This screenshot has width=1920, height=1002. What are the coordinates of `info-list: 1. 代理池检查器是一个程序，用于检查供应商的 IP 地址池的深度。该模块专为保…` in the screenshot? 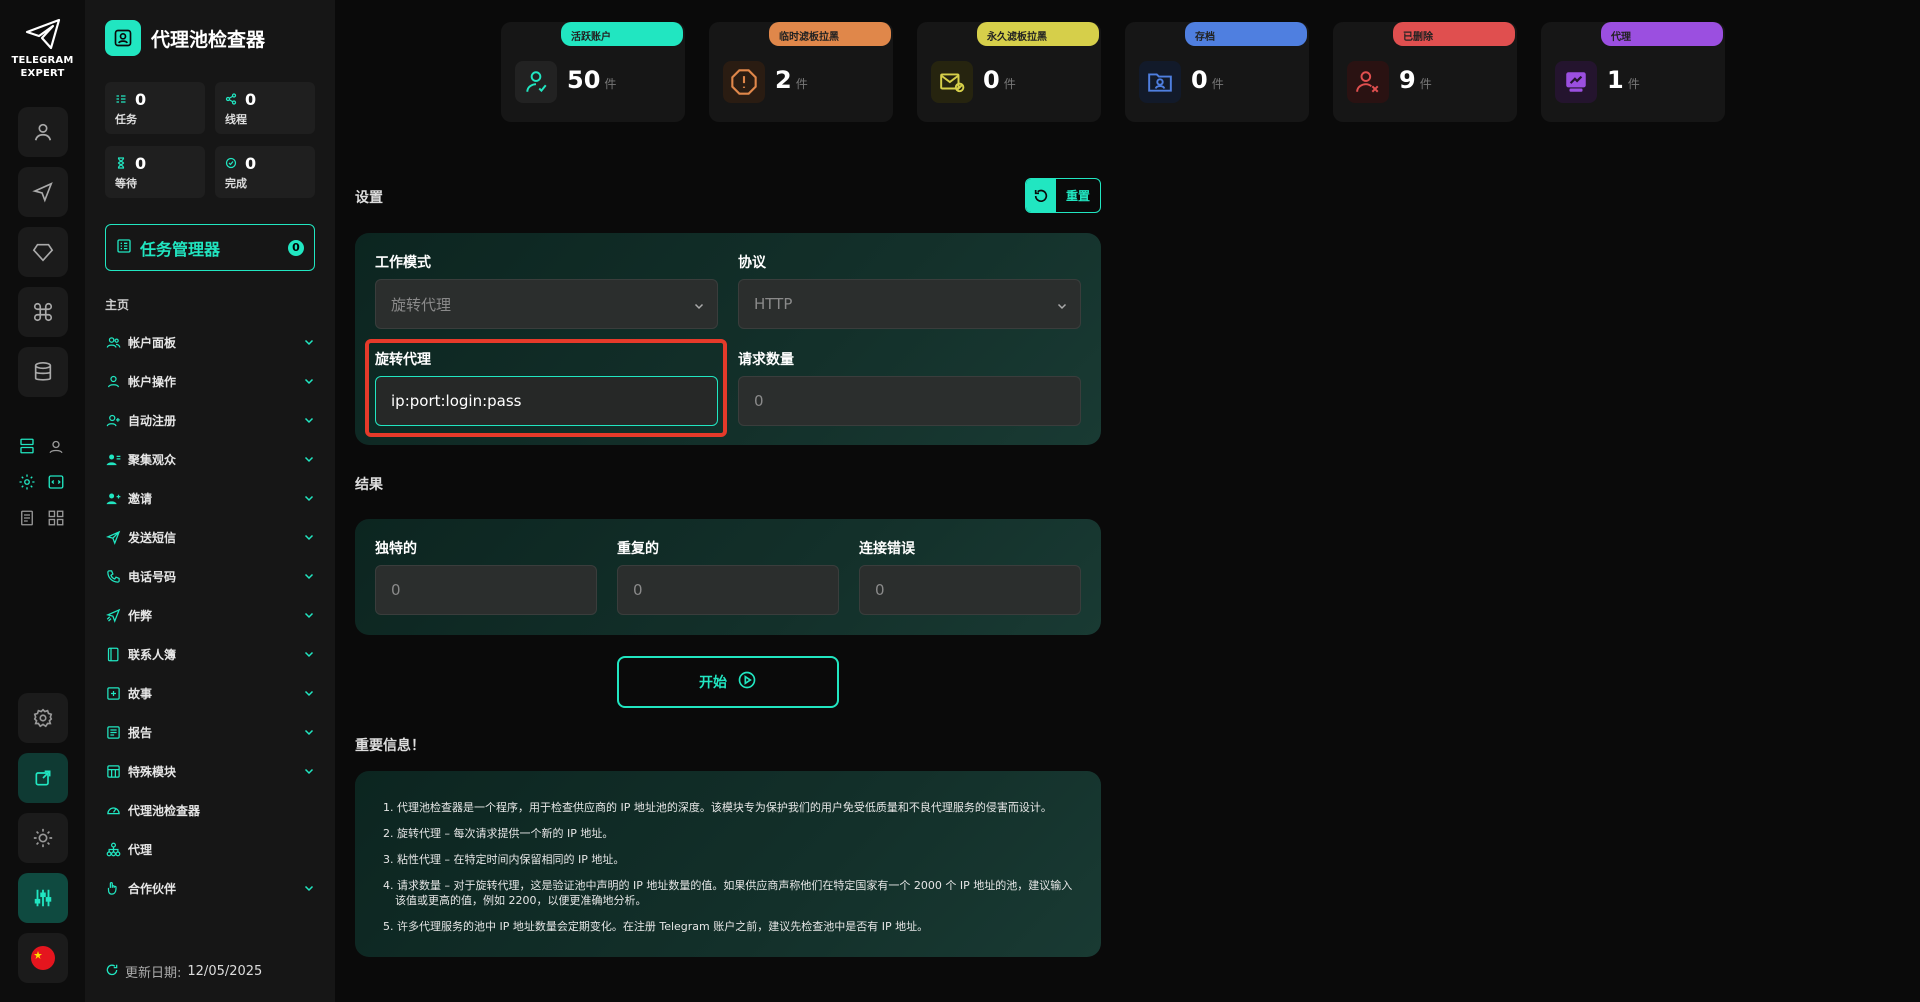 It's located at (733, 872).